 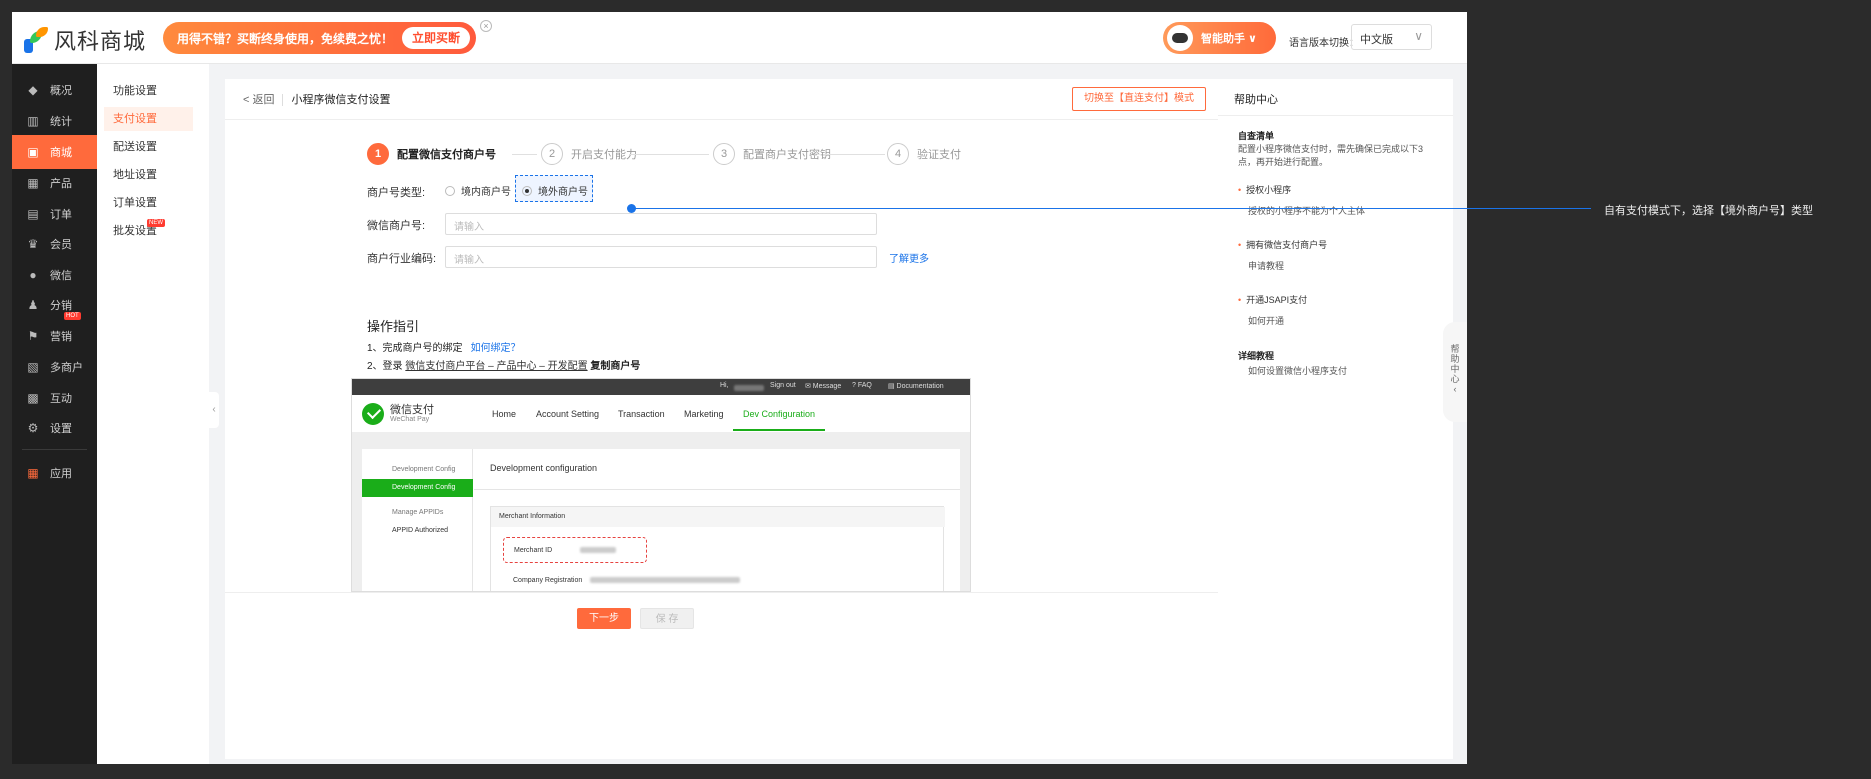 I want to click on apply-tutorial-link: 申请教程, so click(x=1266, y=265).